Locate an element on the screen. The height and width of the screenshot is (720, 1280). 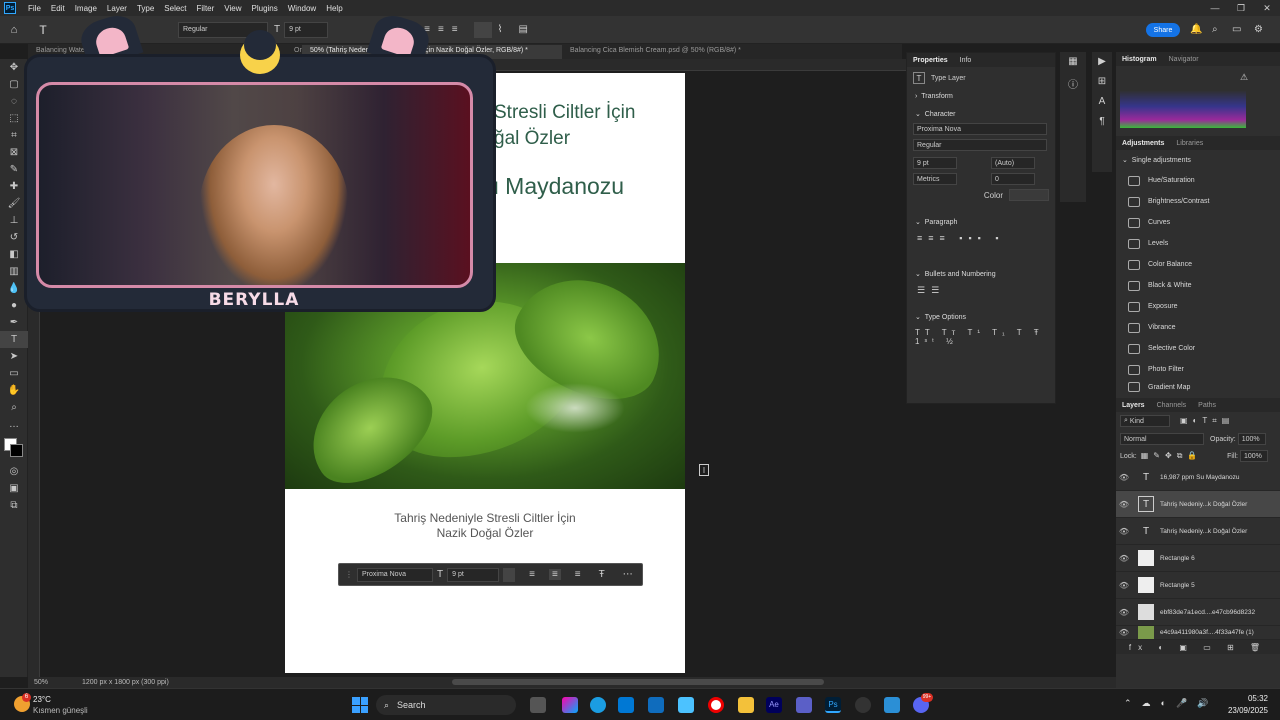
quick-mask-icon: ◎ is located at coordinates (14, 471).